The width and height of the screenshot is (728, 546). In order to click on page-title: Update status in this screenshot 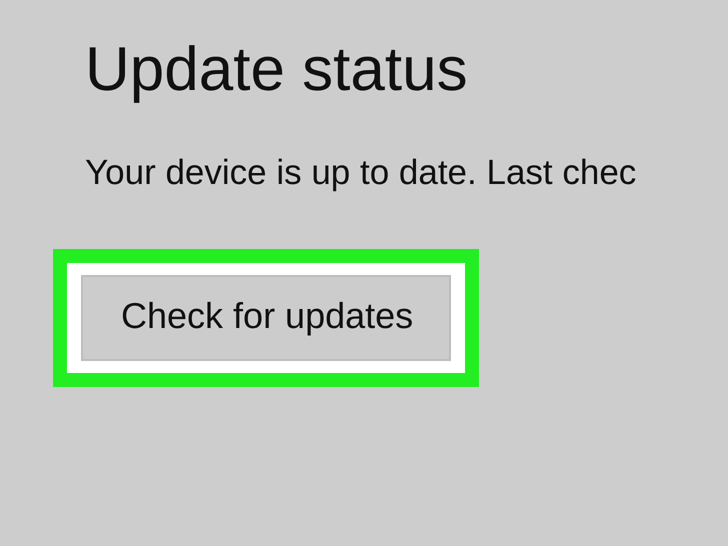, I will do `click(276, 69)`.